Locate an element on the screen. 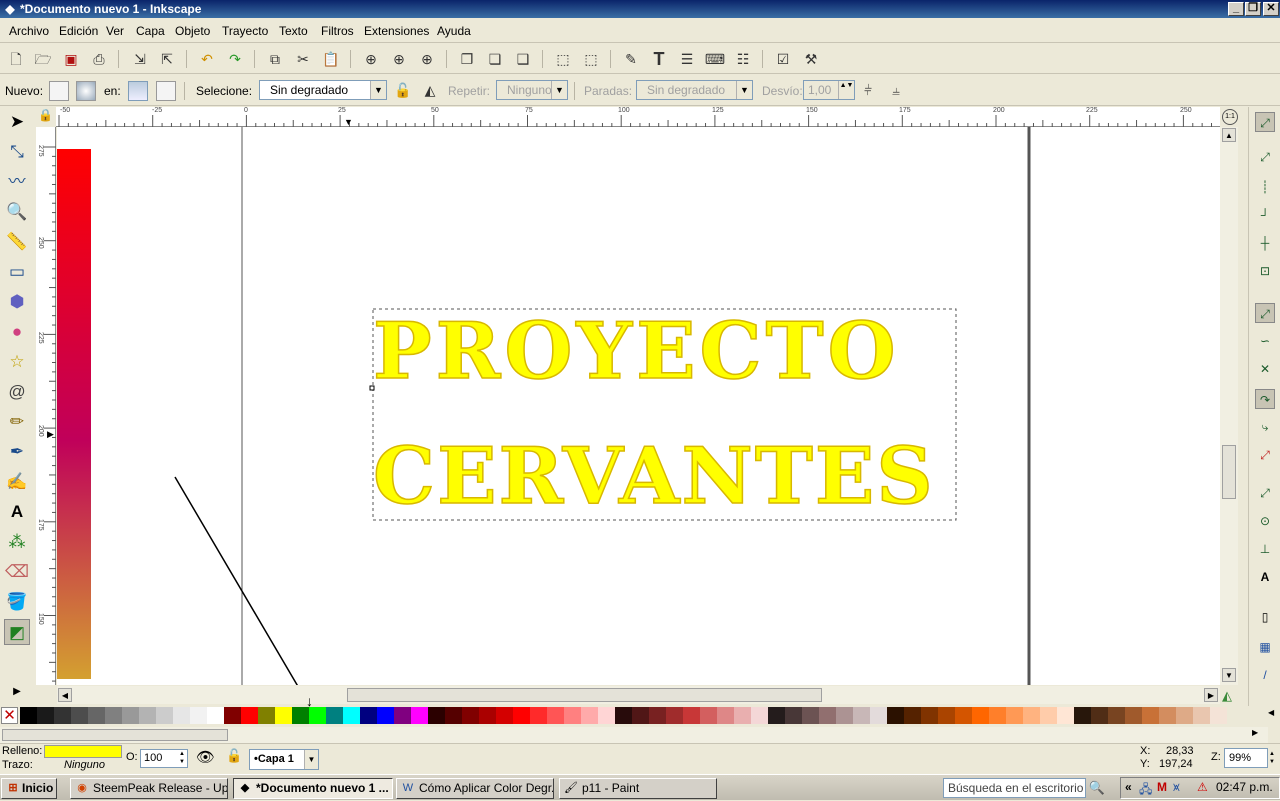 This screenshot has height=801, width=1280. snap-object-midpoints-icon: ⤢ is located at coordinates (1265, 493).